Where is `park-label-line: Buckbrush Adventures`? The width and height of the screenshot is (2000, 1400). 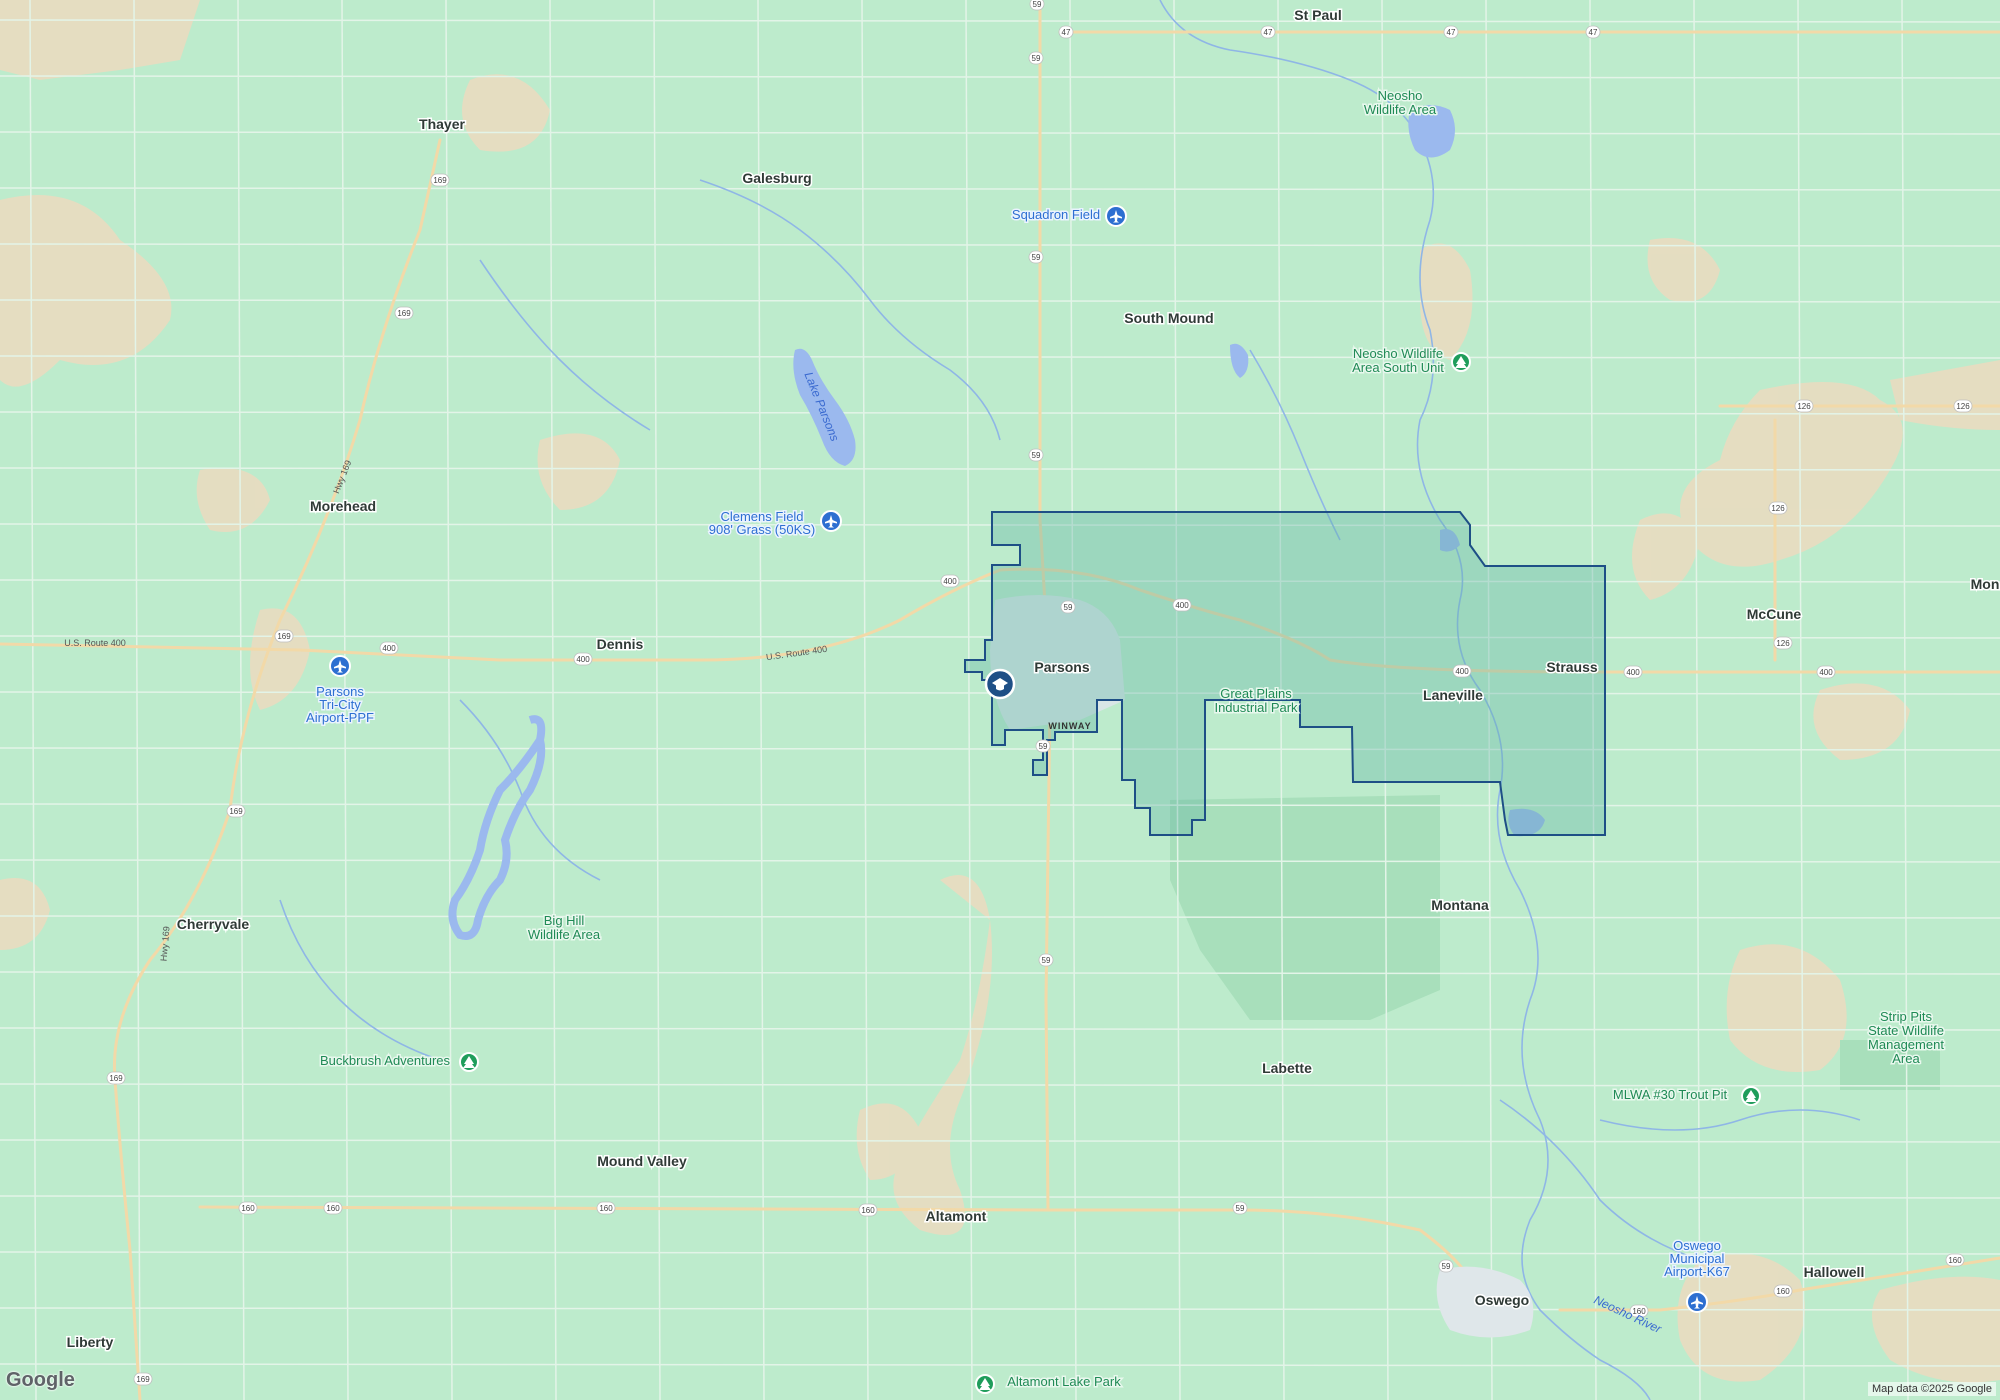
park-label-line: Buckbrush Adventures is located at coordinates (385, 1060).